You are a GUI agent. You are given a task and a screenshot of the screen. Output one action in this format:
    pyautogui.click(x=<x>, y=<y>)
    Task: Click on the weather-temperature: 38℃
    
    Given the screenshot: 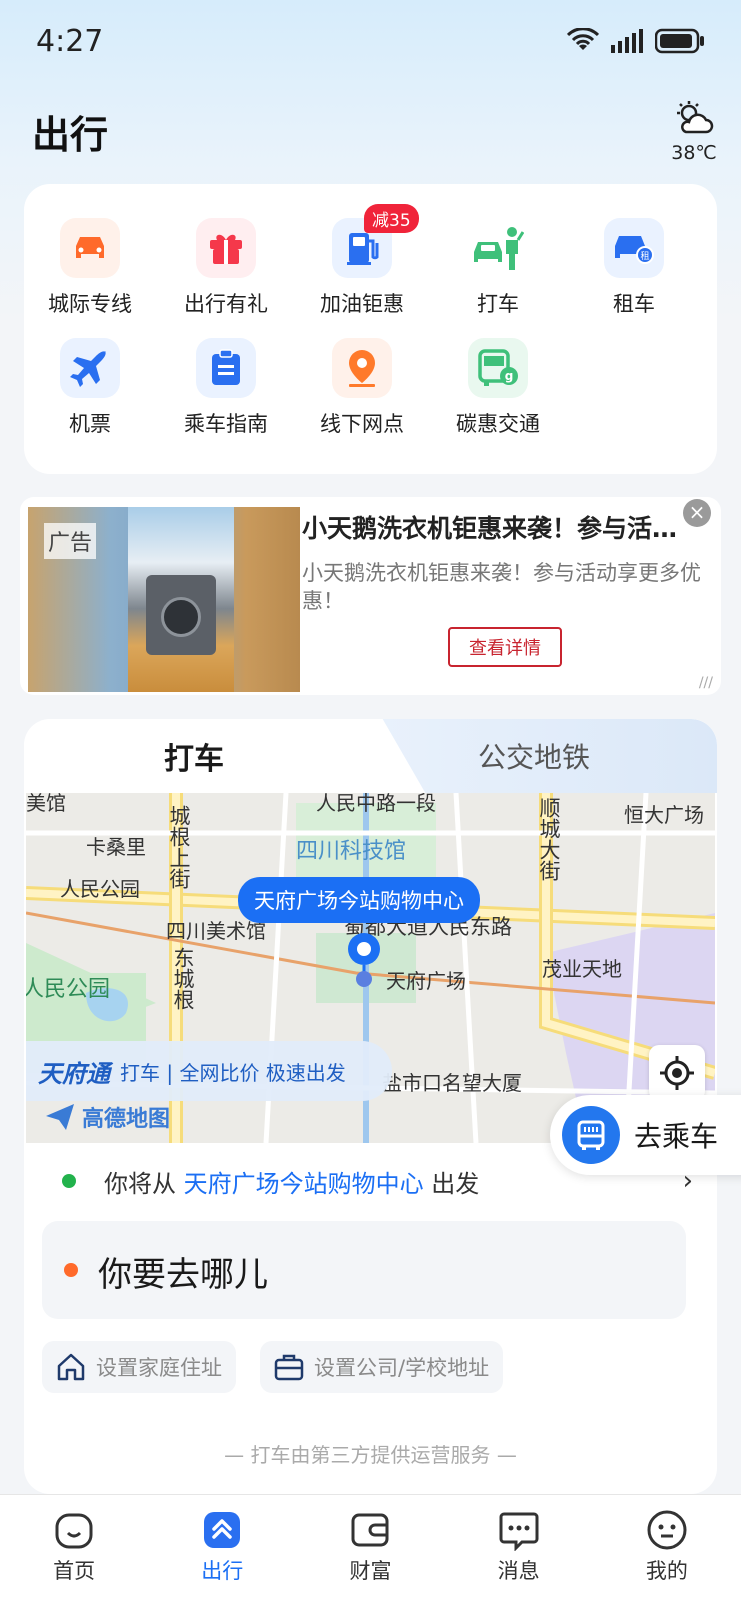 What is the action you would take?
    pyautogui.click(x=694, y=153)
    